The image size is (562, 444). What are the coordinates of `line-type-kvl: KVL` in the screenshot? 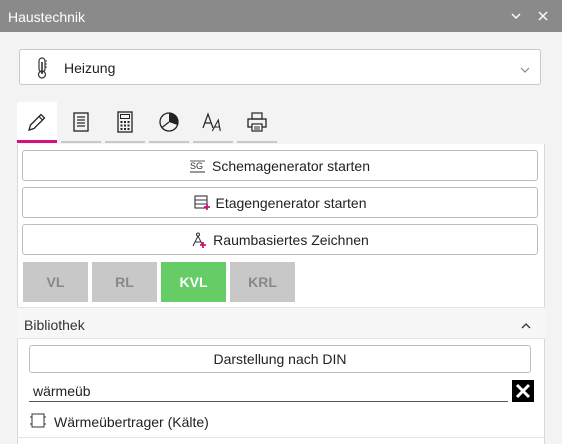 It's located at (193, 282).